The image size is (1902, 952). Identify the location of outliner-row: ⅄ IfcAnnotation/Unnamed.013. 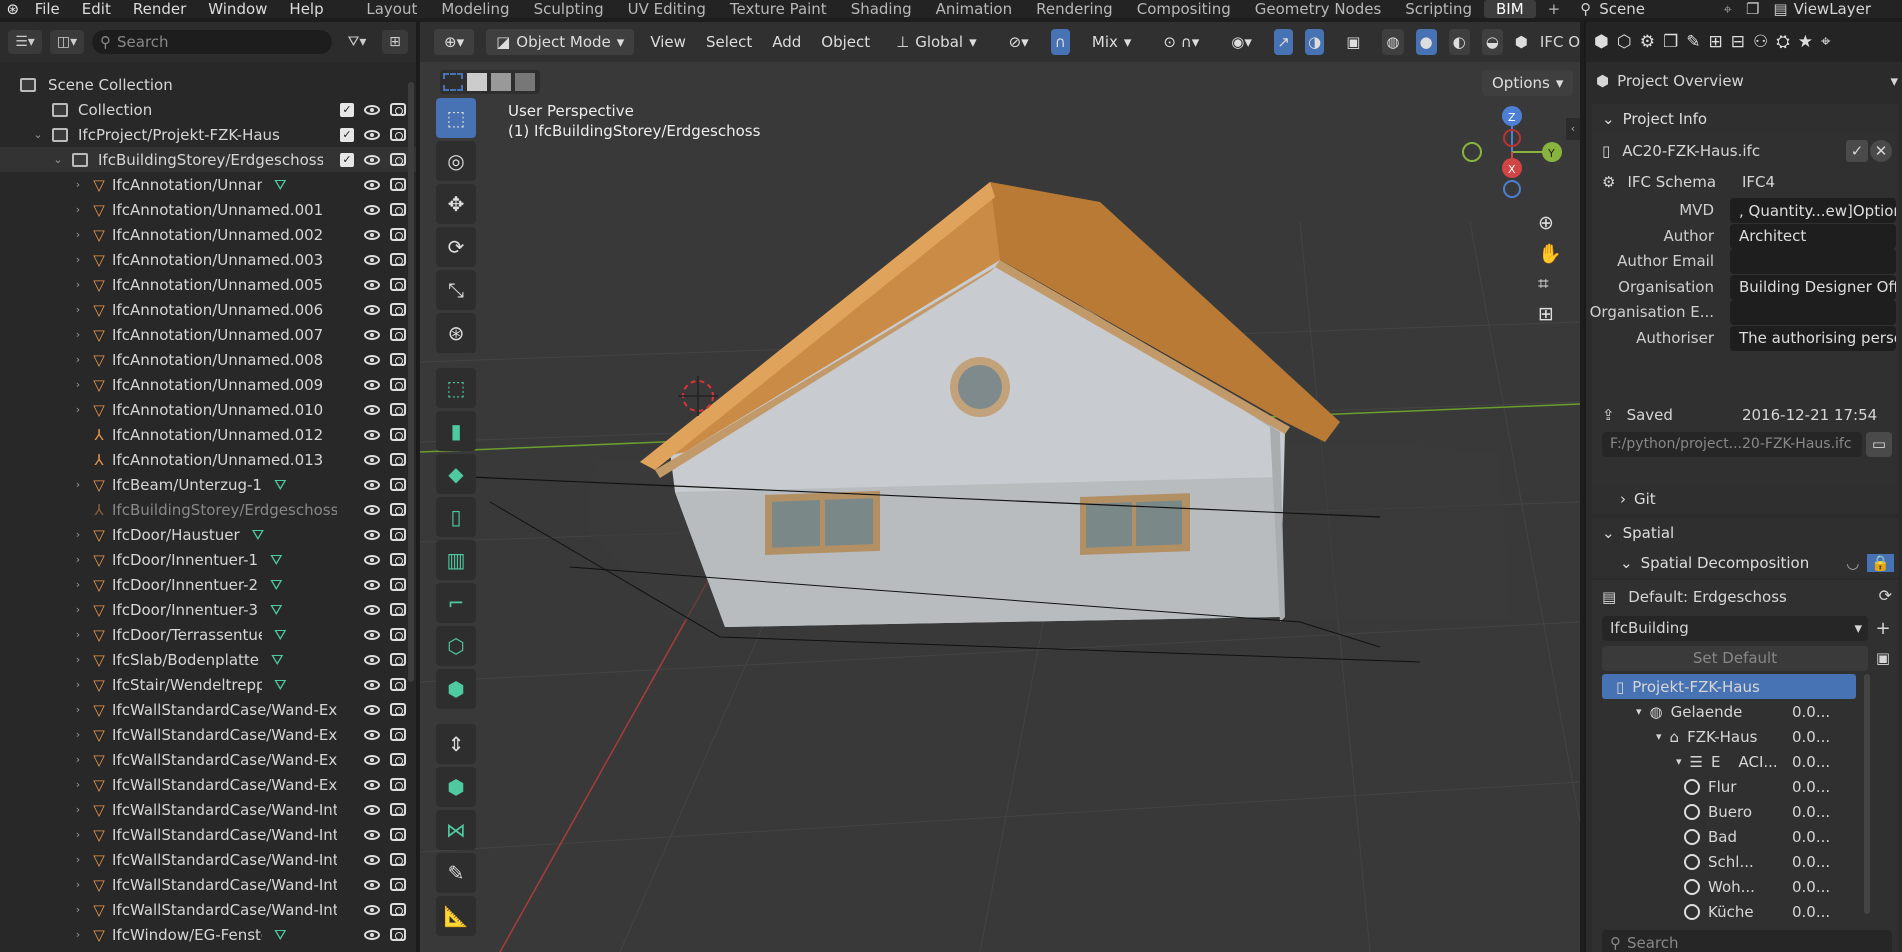
(208, 459).